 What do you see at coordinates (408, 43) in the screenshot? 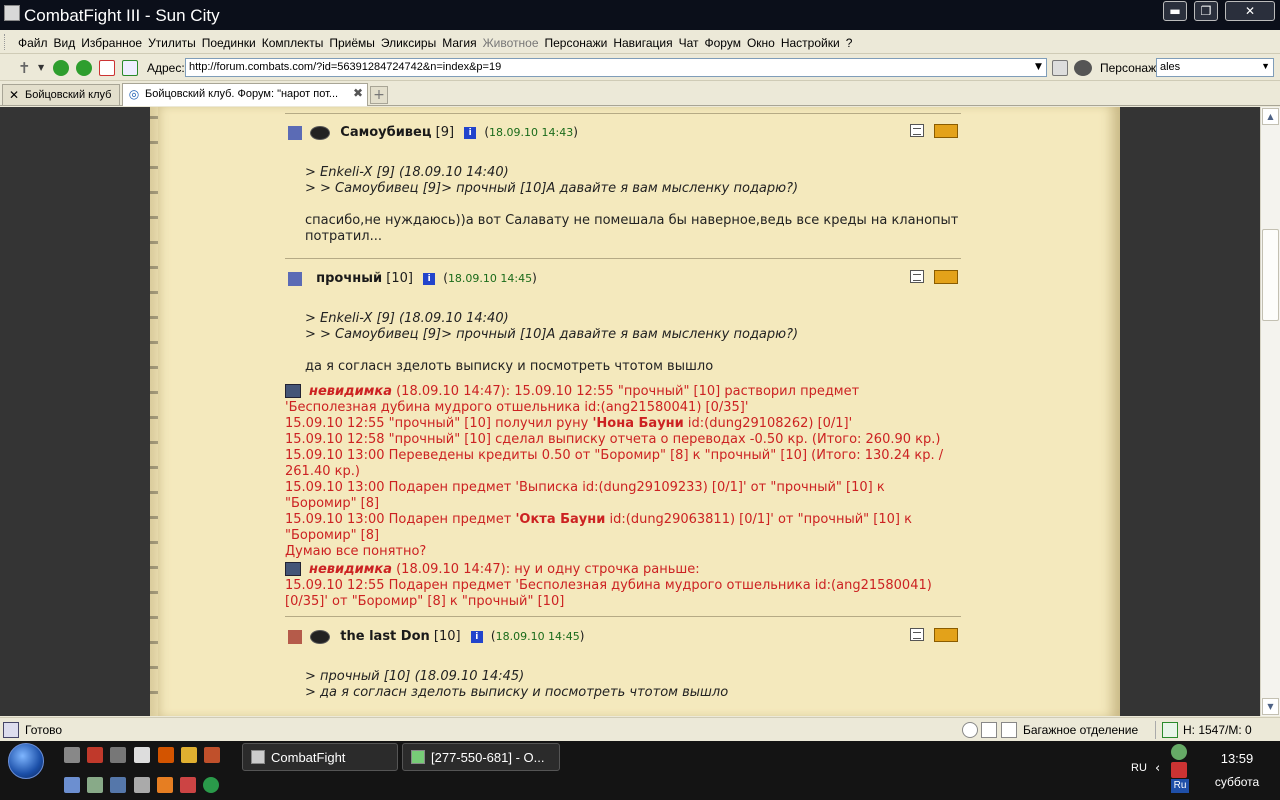
I see `menu-item: Эликсиры` at bounding box center [408, 43].